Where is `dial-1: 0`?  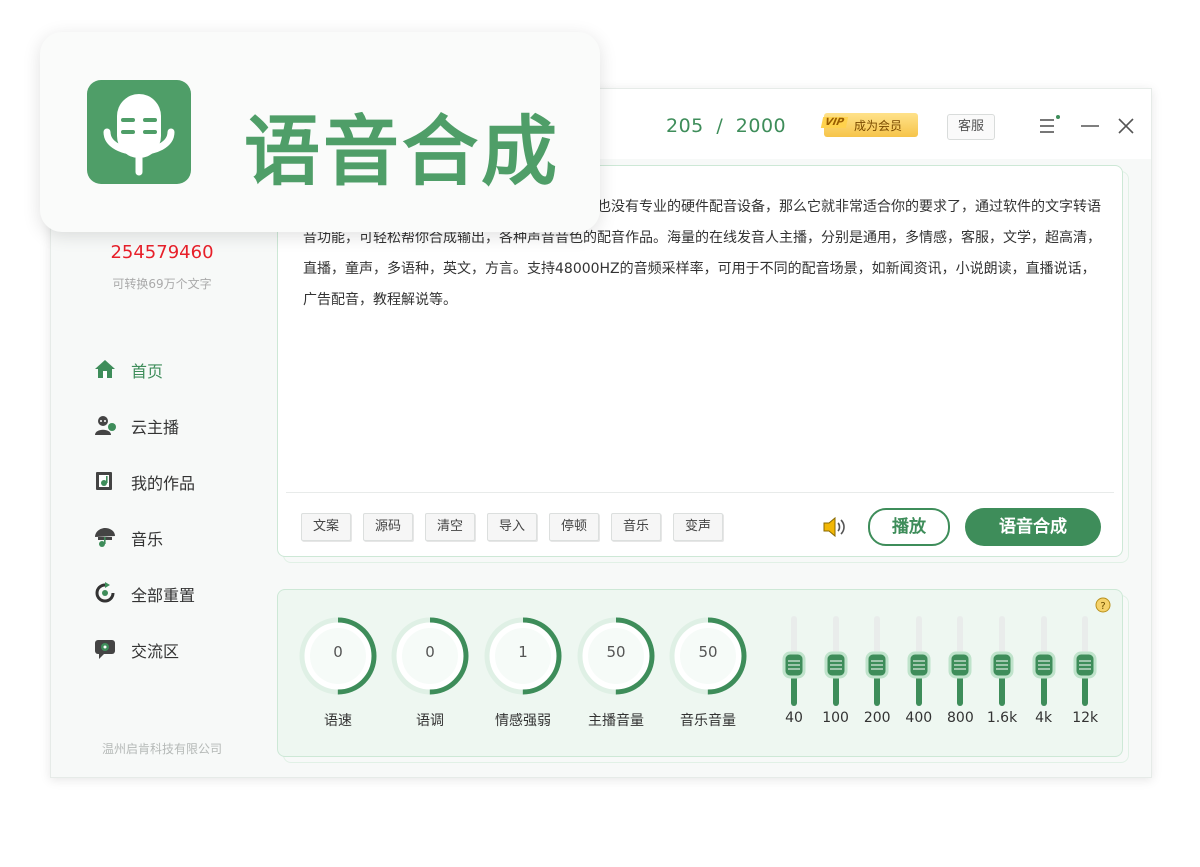
dial-1: 0 is located at coordinates (338, 656).